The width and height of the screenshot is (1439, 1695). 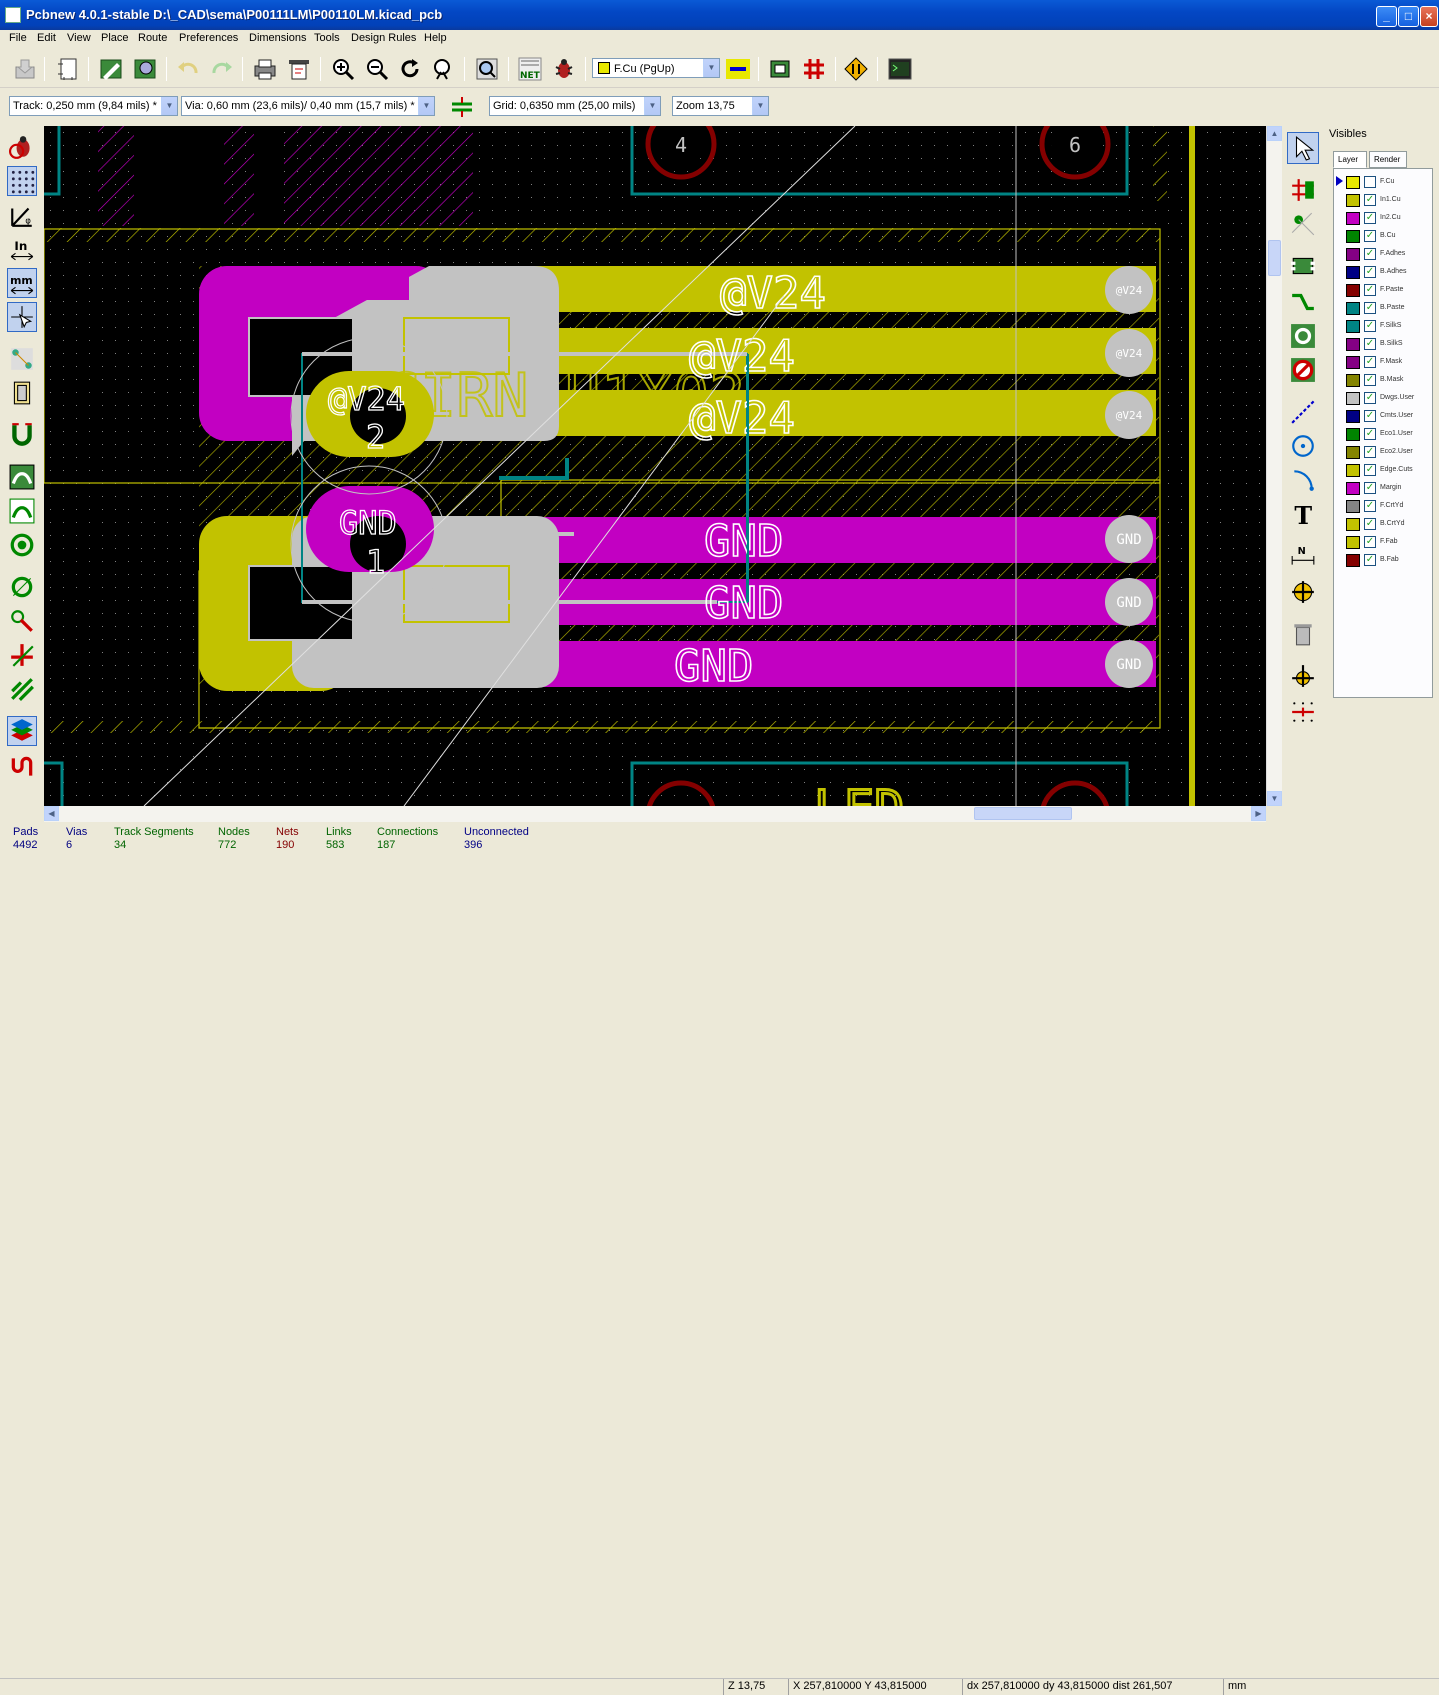 I want to click on layer-row: ✓ B.Paste, so click(x=1383, y=308).